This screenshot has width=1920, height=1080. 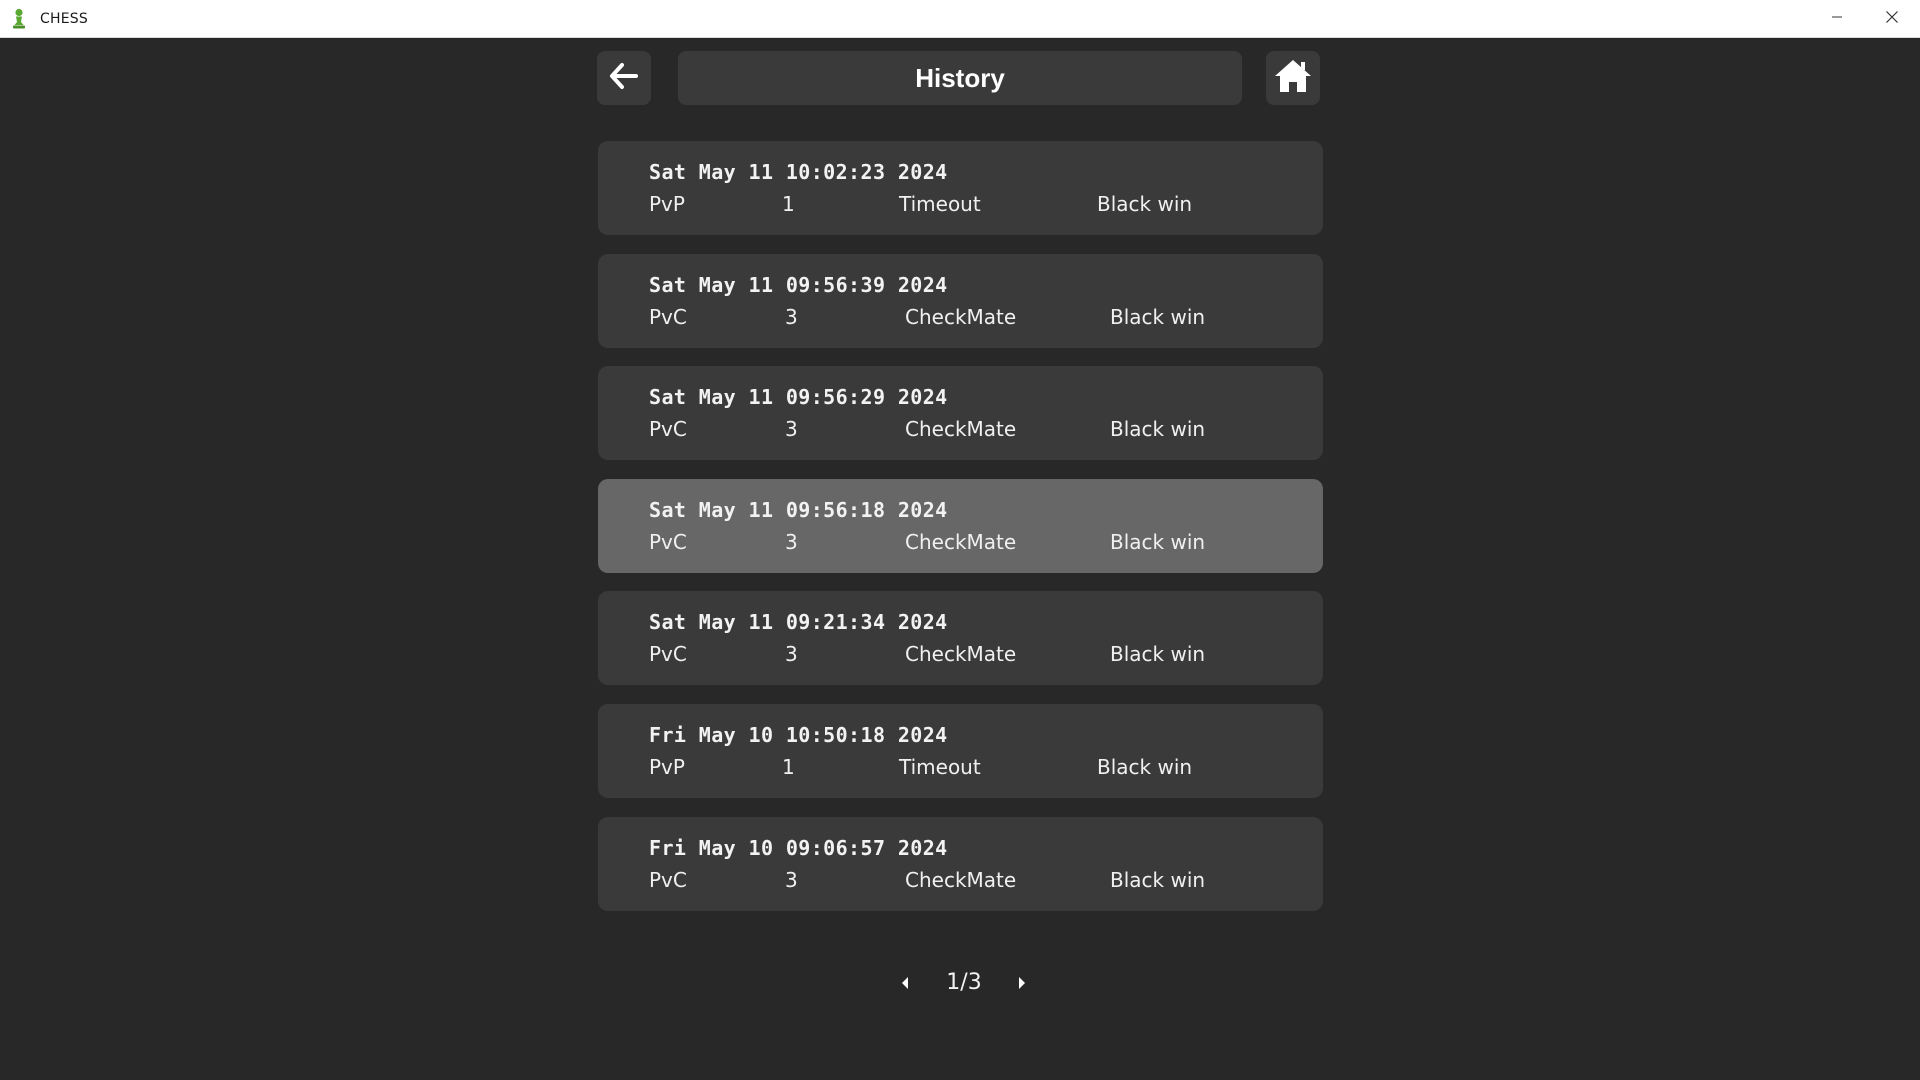 I want to click on game-date: Sat May 11 09:21:34 2024, so click(x=798, y=622).